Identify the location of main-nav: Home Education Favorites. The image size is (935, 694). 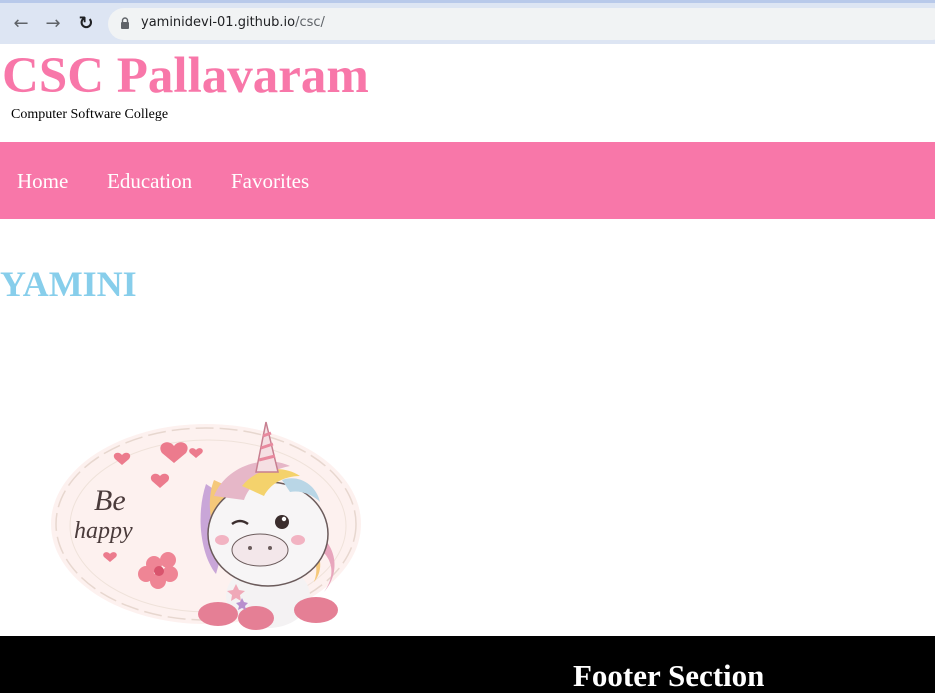
(467, 180).